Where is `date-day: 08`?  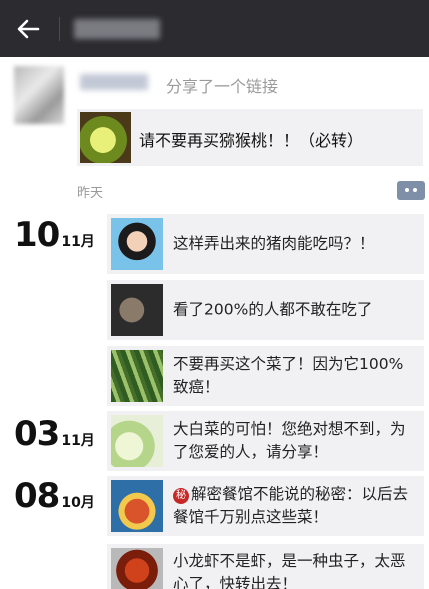
date-day: 08 is located at coordinates (37, 496).